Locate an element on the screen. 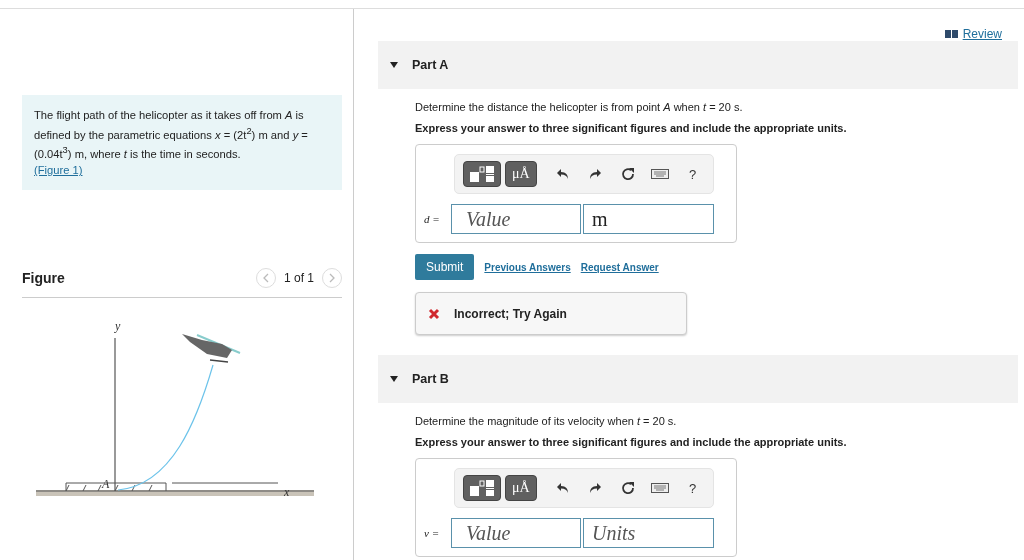 This screenshot has height=560, width=1024. cross-icon is located at coordinates (434, 314).